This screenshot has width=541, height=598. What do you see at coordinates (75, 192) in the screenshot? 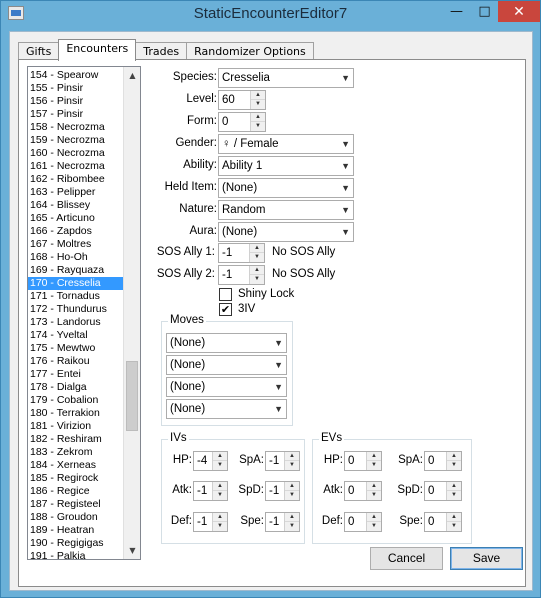
I see `list-item: 163 - Pelipper` at bounding box center [75, 192].